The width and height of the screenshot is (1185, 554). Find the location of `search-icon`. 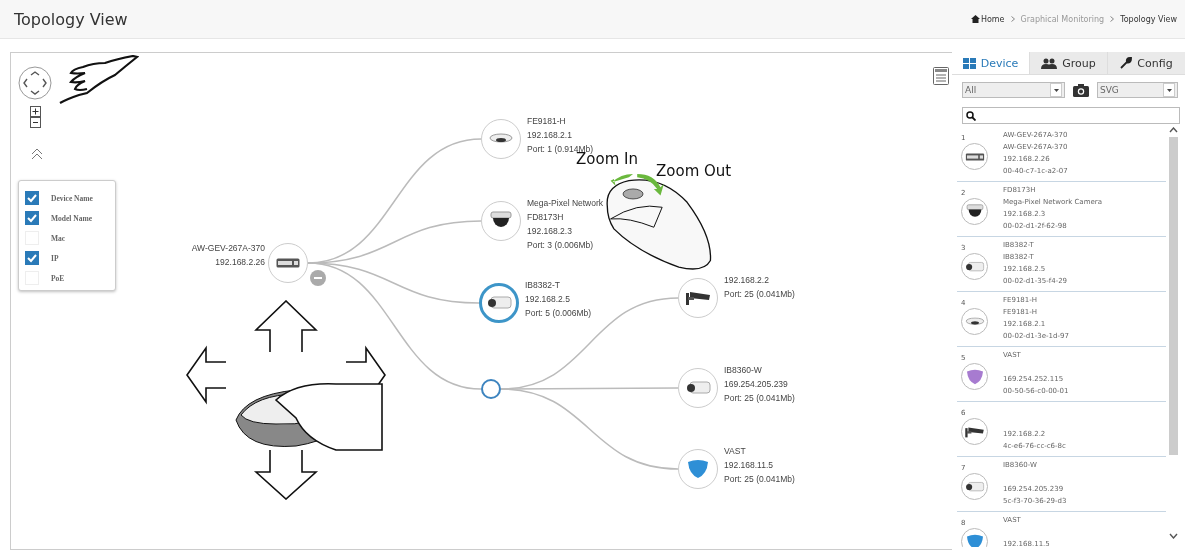

search-icon is located at coordinates (971, 115).